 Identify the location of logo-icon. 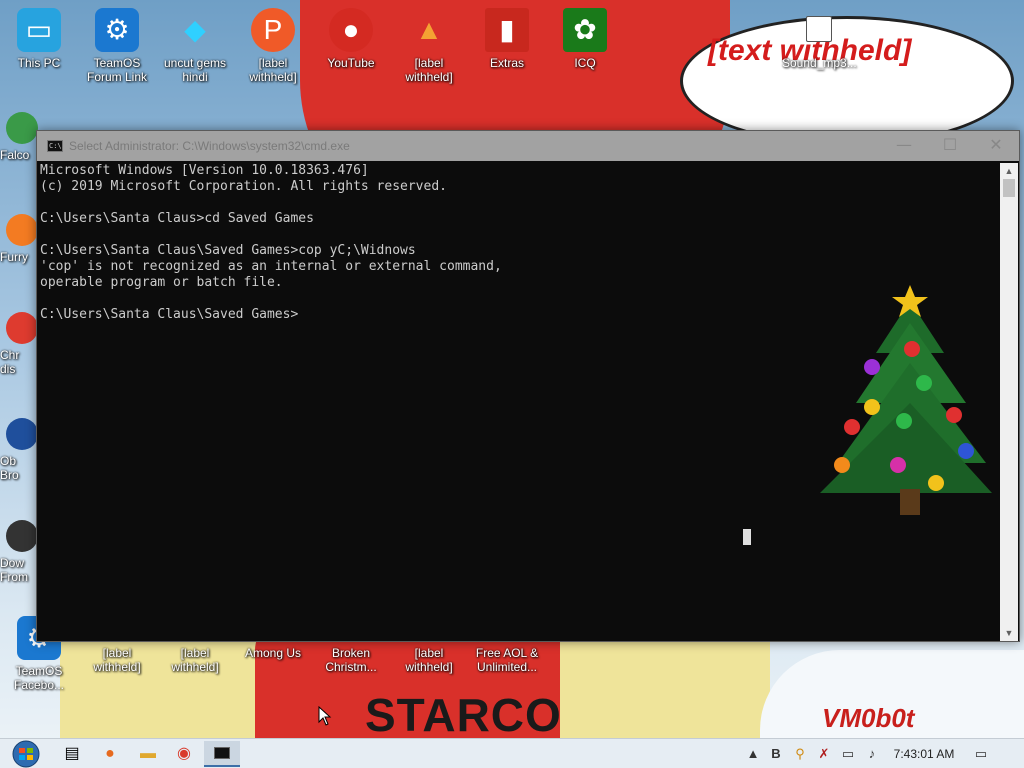
(22, 434).